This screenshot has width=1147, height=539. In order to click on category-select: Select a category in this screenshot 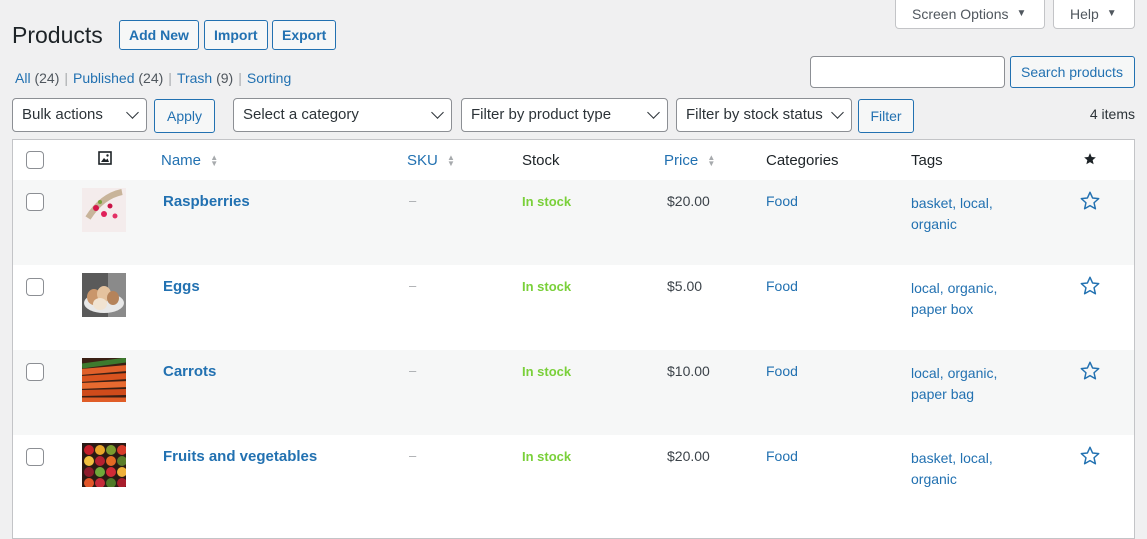, I will do `click(342, 115)`.